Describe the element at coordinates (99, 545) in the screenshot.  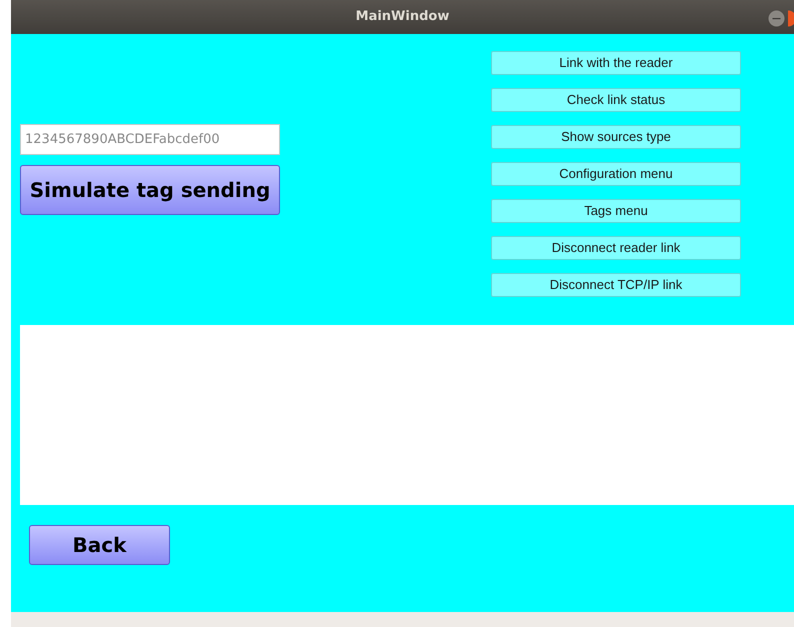
I see `back-button: Back` at that location.